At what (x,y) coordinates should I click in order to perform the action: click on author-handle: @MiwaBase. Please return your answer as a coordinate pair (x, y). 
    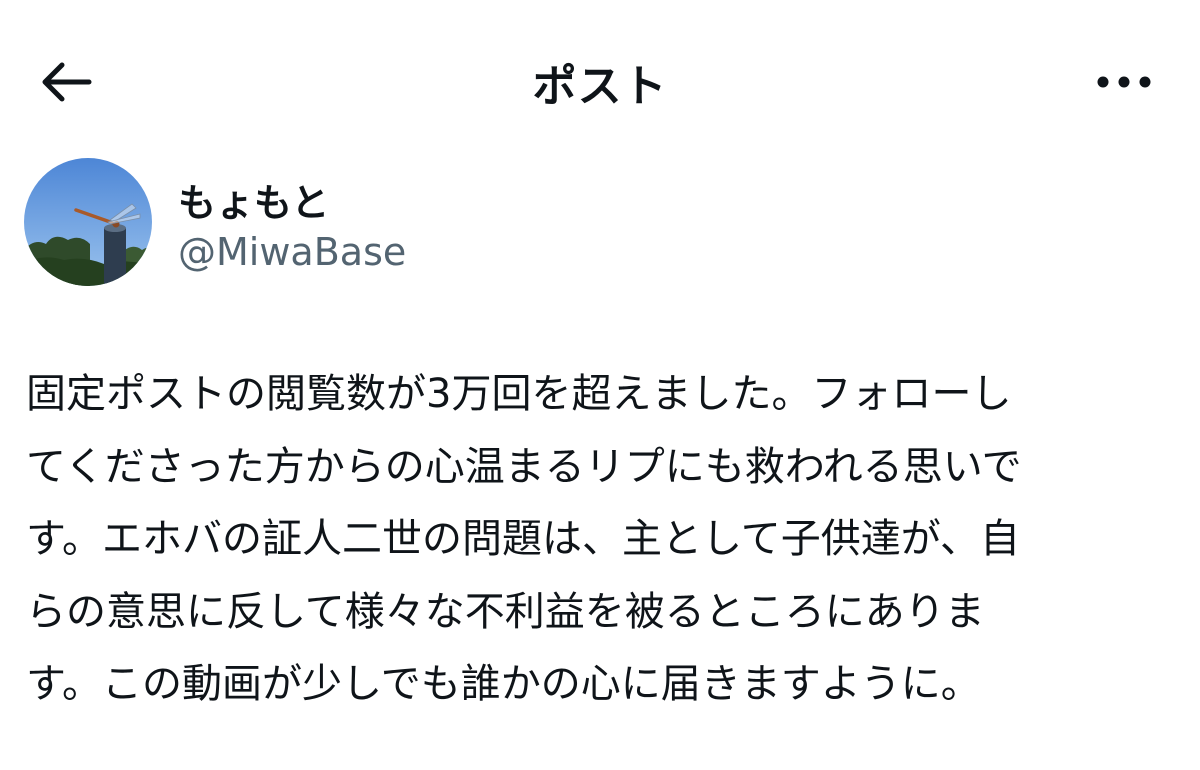
    Looking at the image, I should click on (292, 252).